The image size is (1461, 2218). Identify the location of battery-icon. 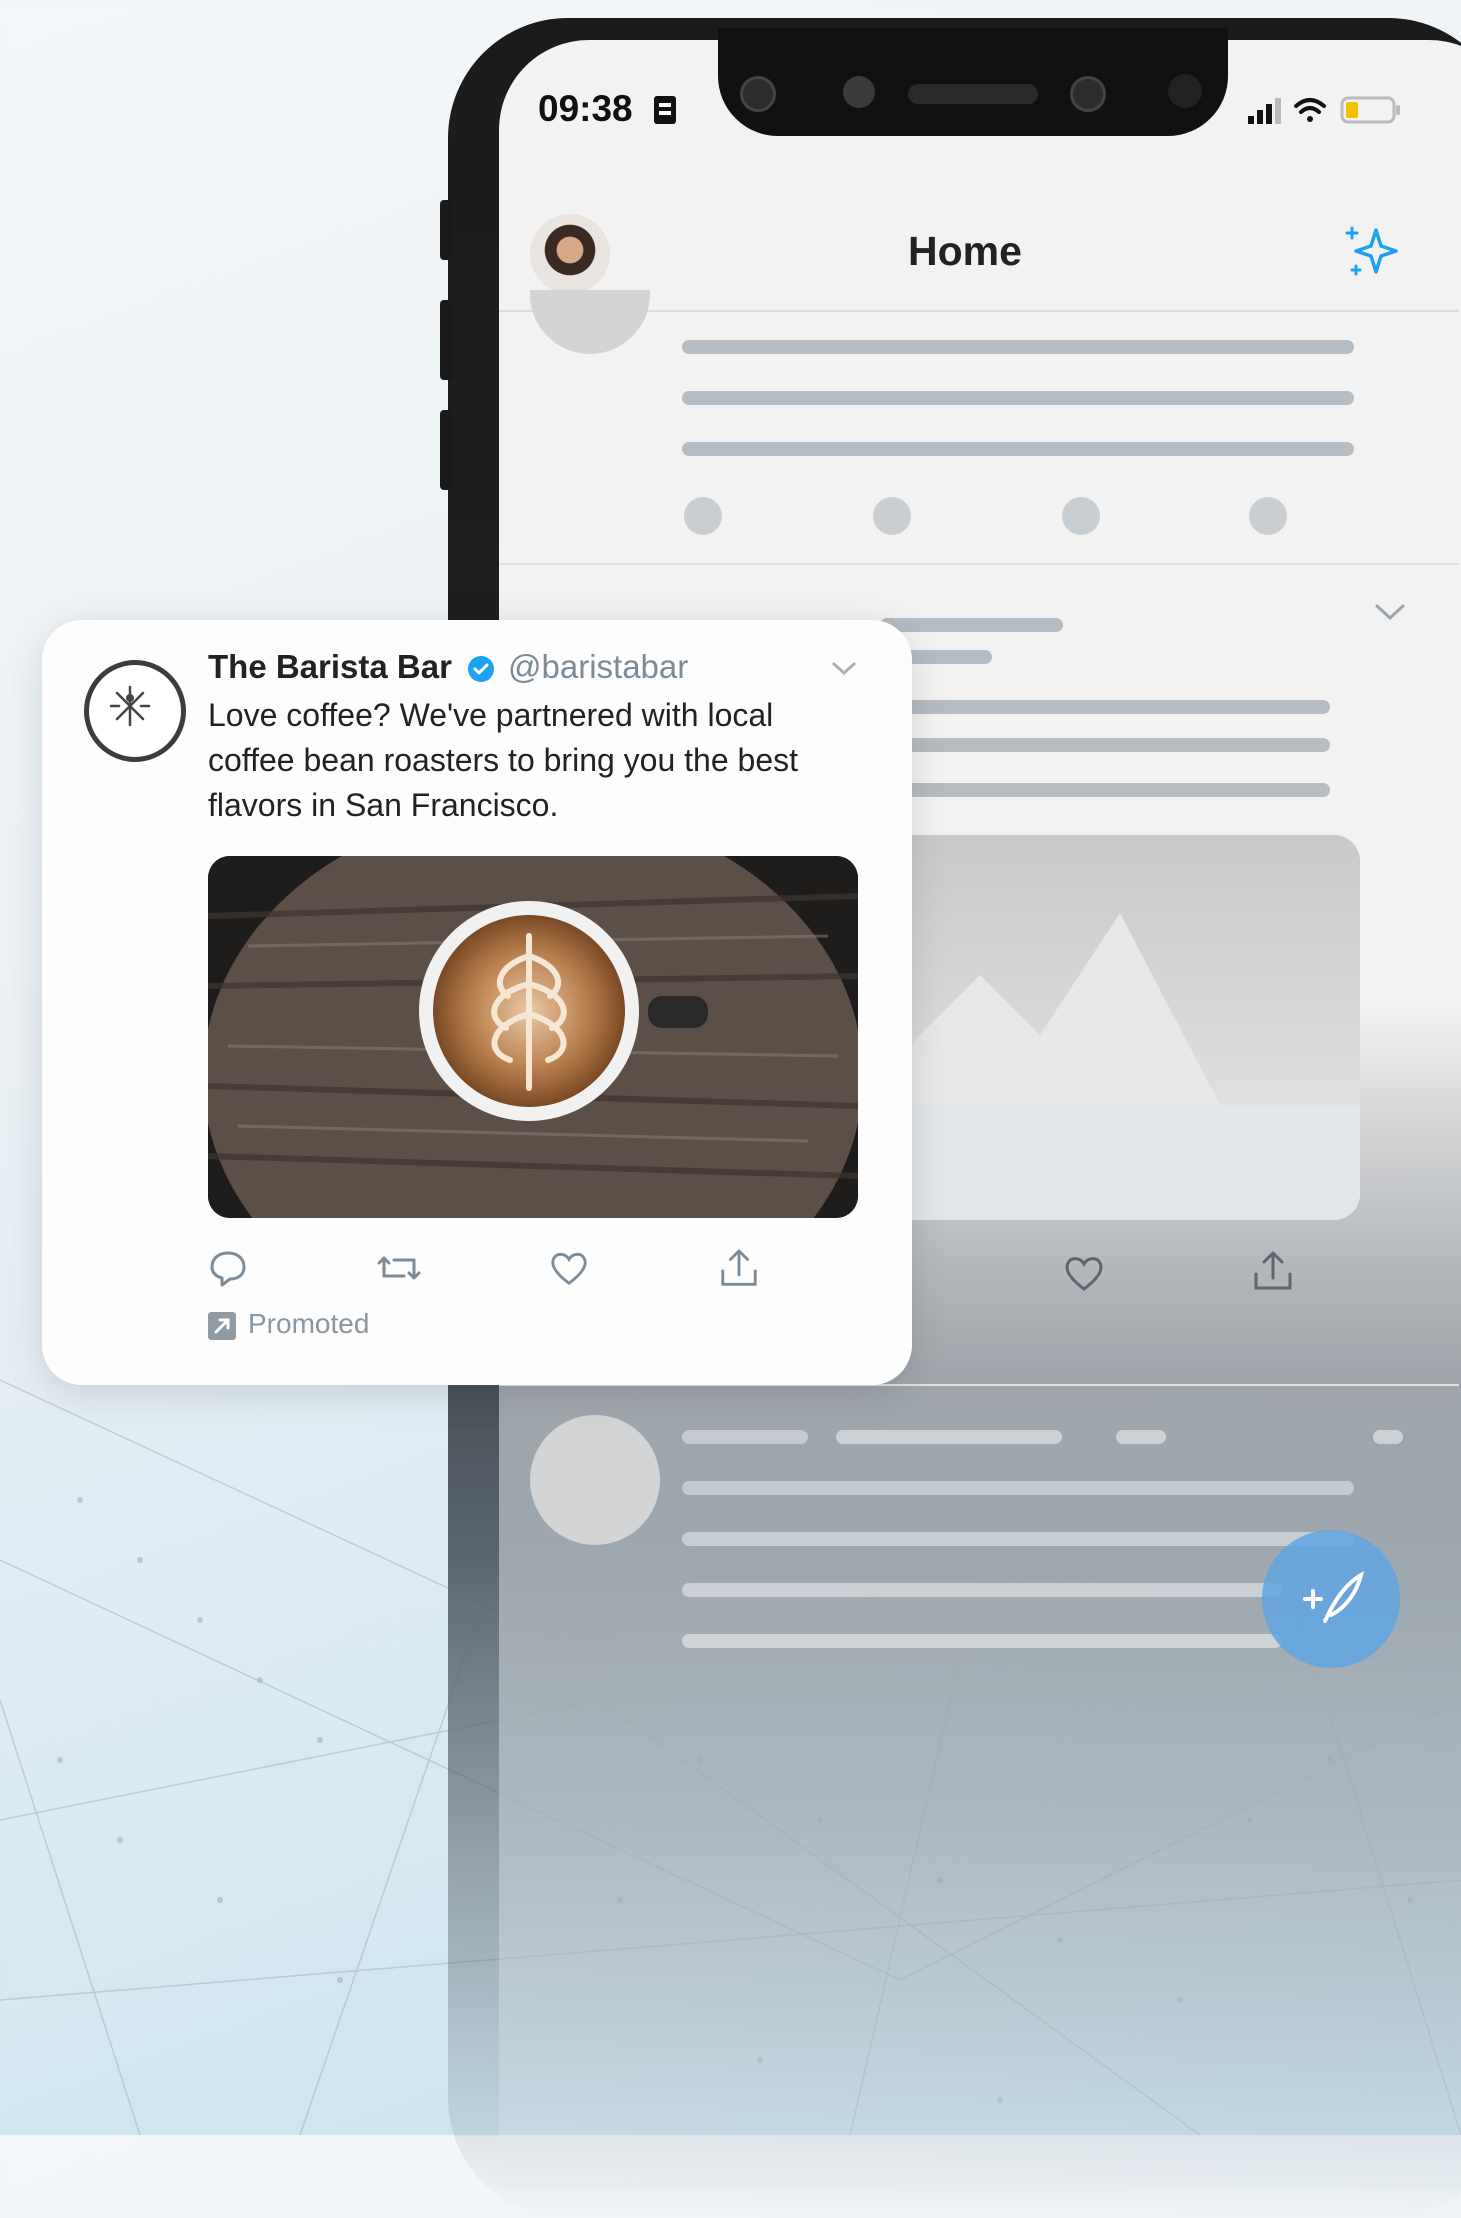
(1370, 110).